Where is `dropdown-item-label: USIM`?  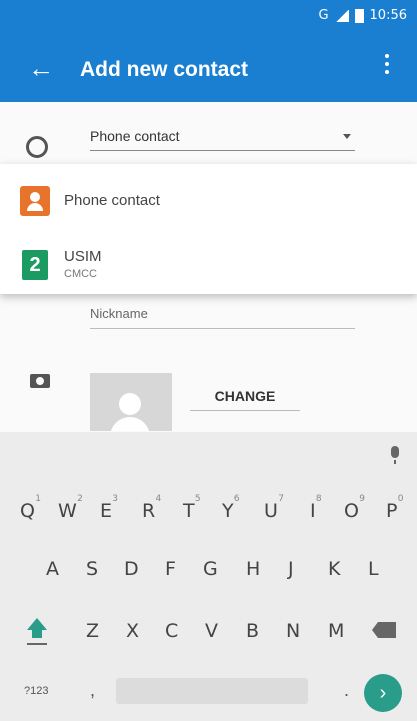 dropdown-item-label: USIM is located at coordinates (83, 256).